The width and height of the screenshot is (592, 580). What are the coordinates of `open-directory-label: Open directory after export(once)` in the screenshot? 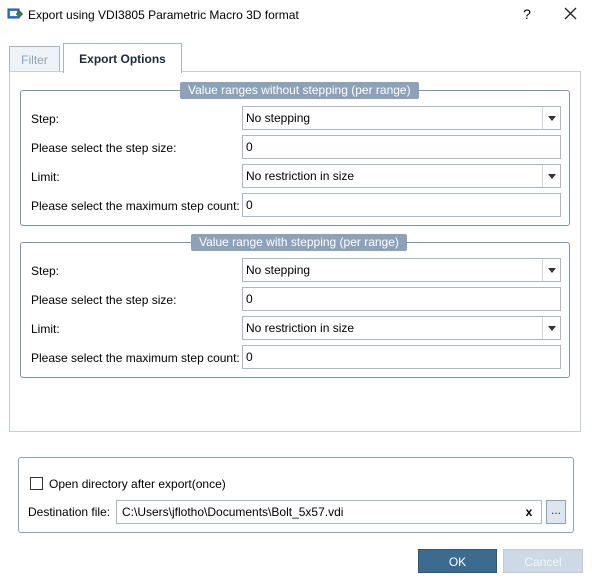 It's located at (137, 484).